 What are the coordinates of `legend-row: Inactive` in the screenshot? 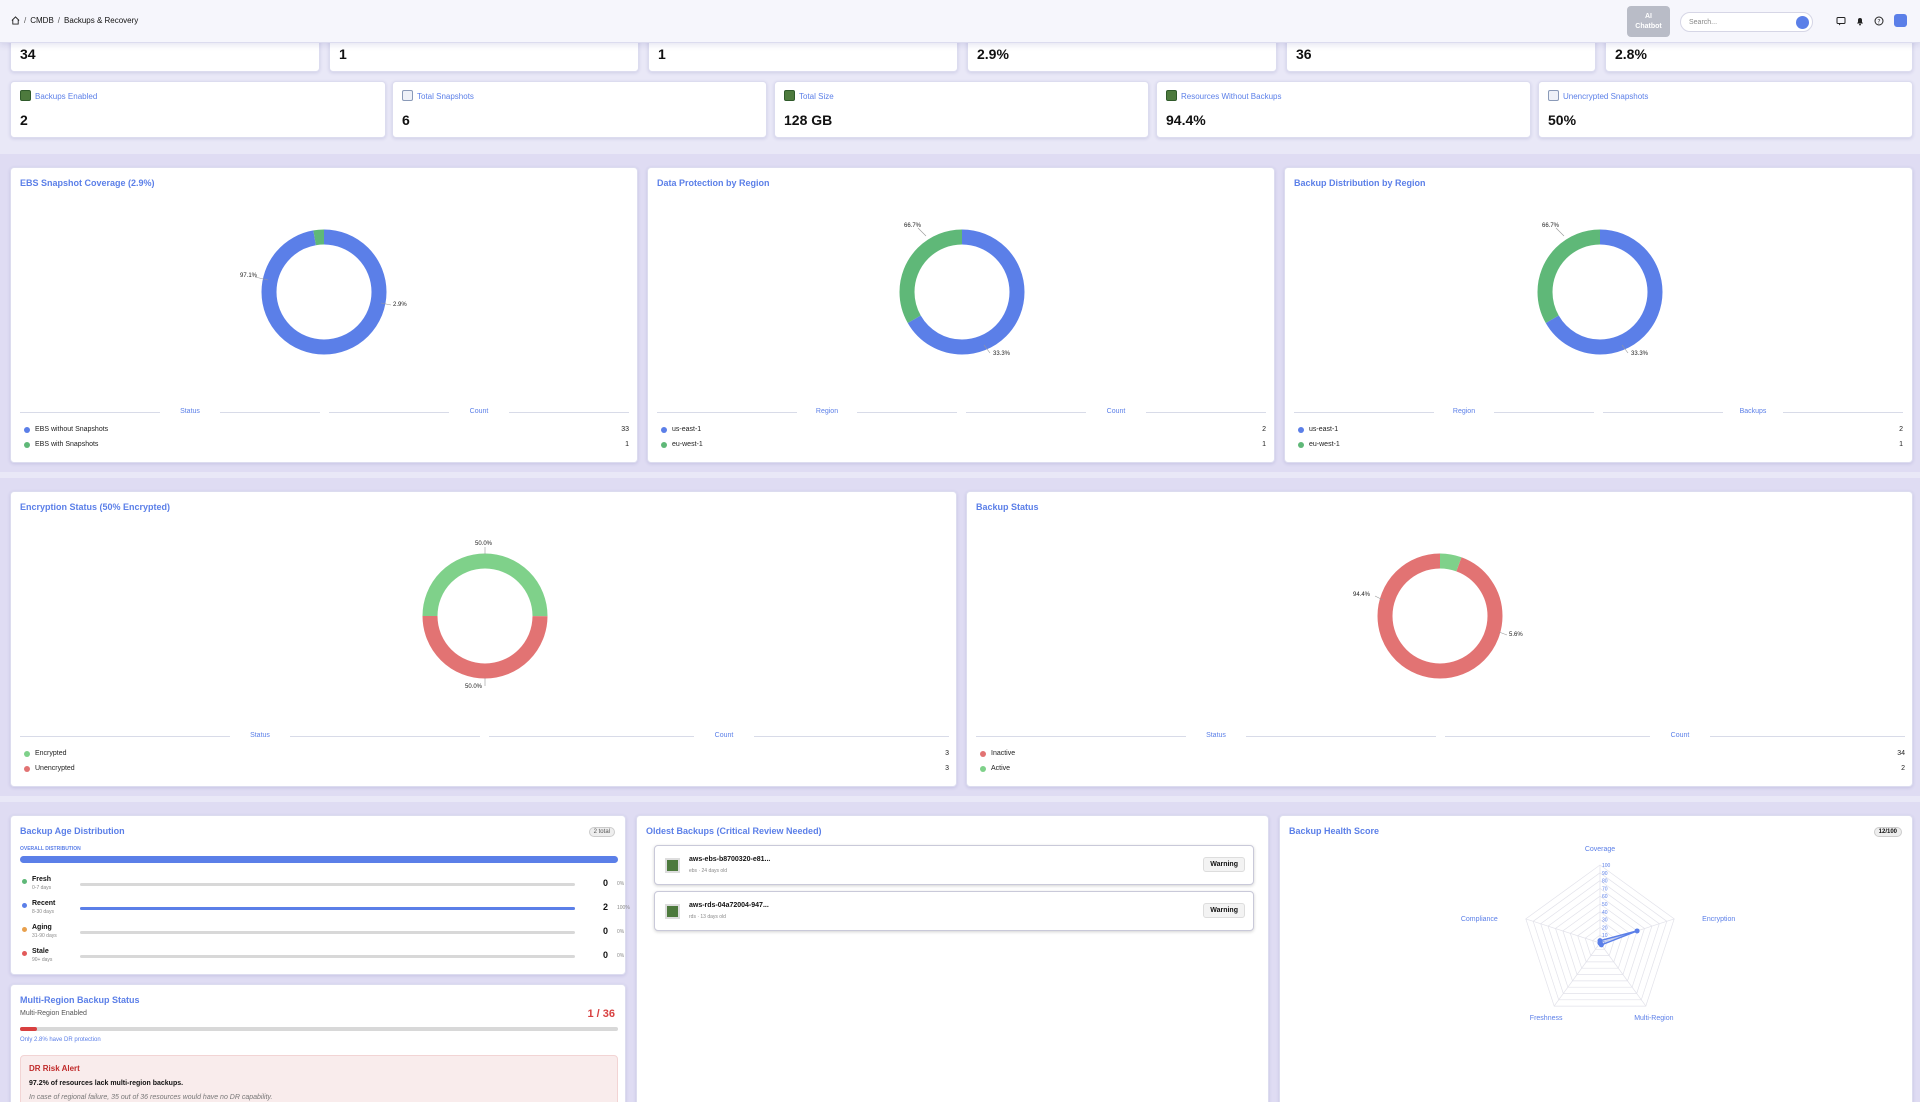 It's located at (997, 753).